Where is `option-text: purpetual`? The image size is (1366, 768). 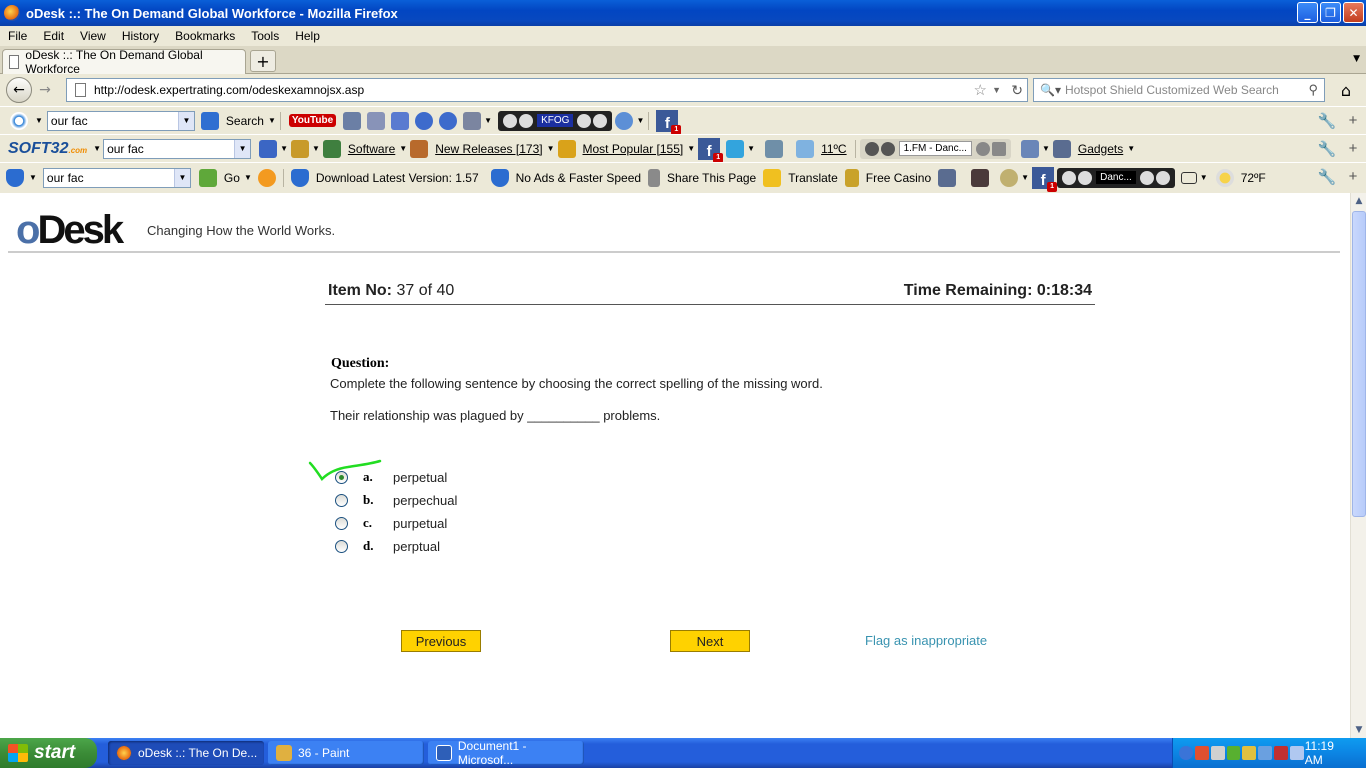 option-text: purpetual is located at coordinates (420, 523).